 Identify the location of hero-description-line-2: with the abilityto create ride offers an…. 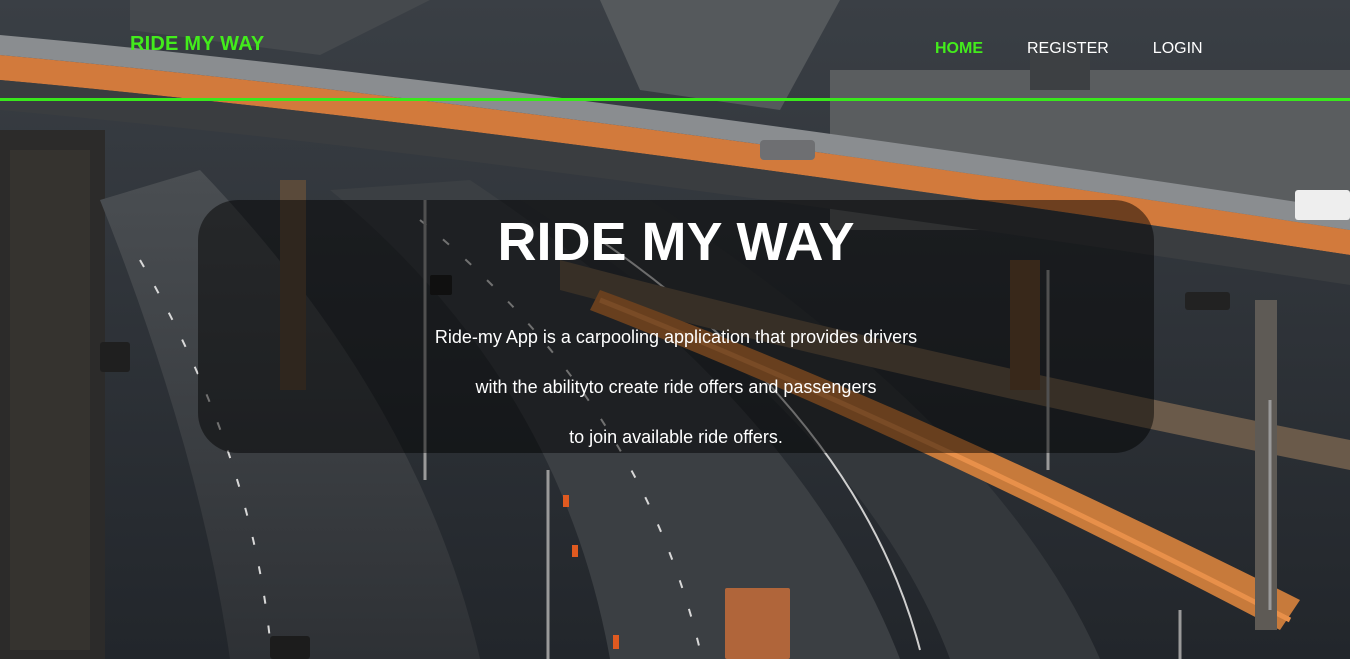
(676, 387).